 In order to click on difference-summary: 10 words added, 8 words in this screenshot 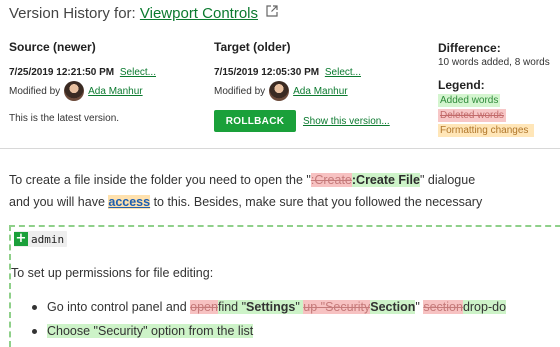, I will do `click(494, 62)`.